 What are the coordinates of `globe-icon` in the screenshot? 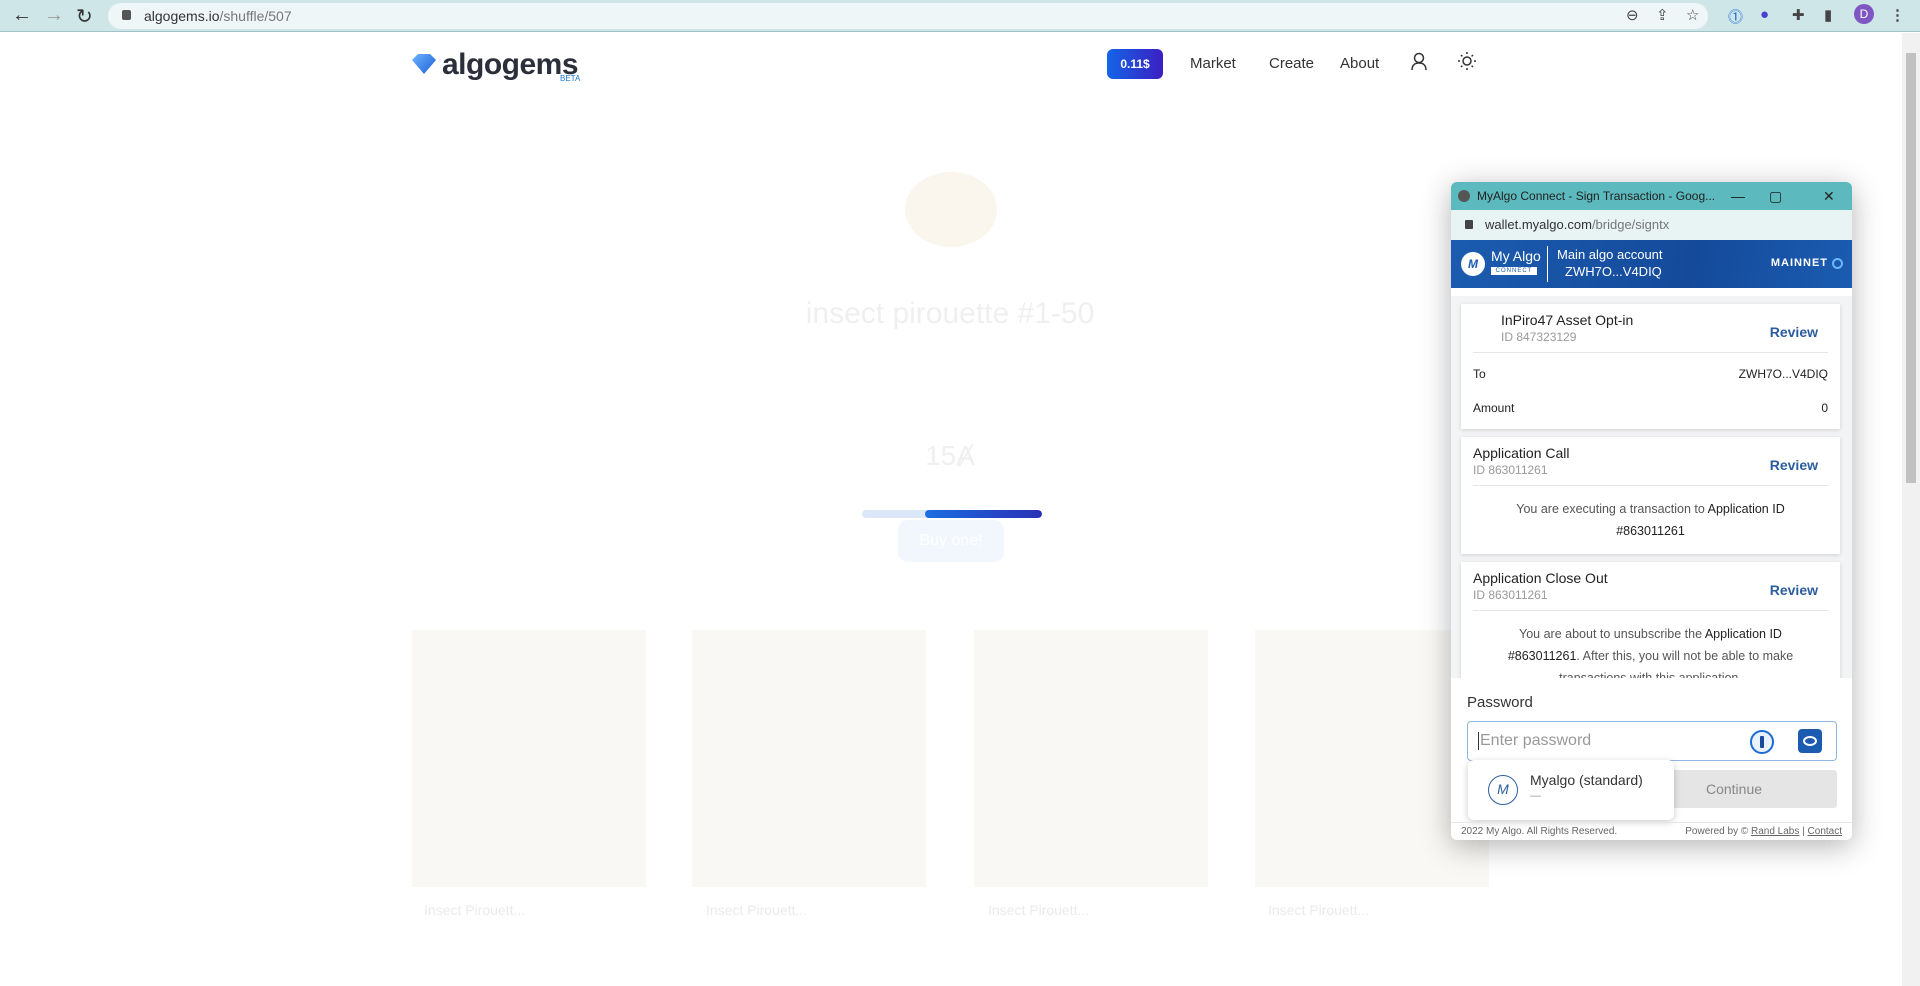 It's located at (1464, 196).